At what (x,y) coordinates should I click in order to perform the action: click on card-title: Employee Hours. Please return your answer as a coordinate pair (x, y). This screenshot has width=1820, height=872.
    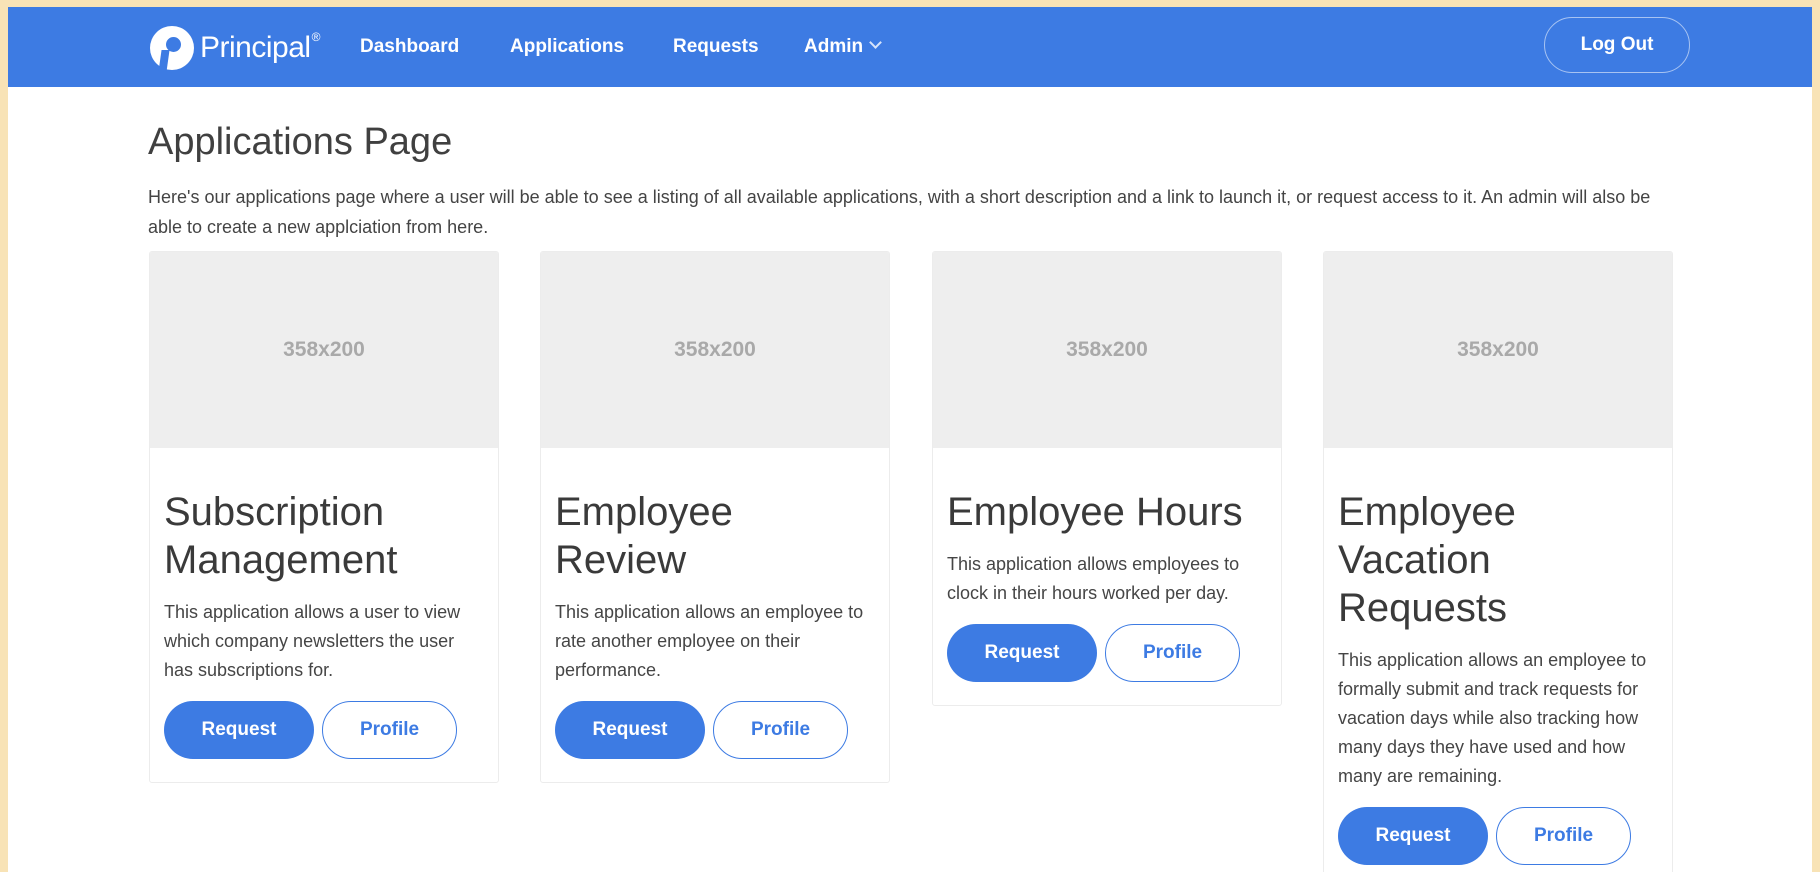
    Looking at the image, I should click on (1095, 512).